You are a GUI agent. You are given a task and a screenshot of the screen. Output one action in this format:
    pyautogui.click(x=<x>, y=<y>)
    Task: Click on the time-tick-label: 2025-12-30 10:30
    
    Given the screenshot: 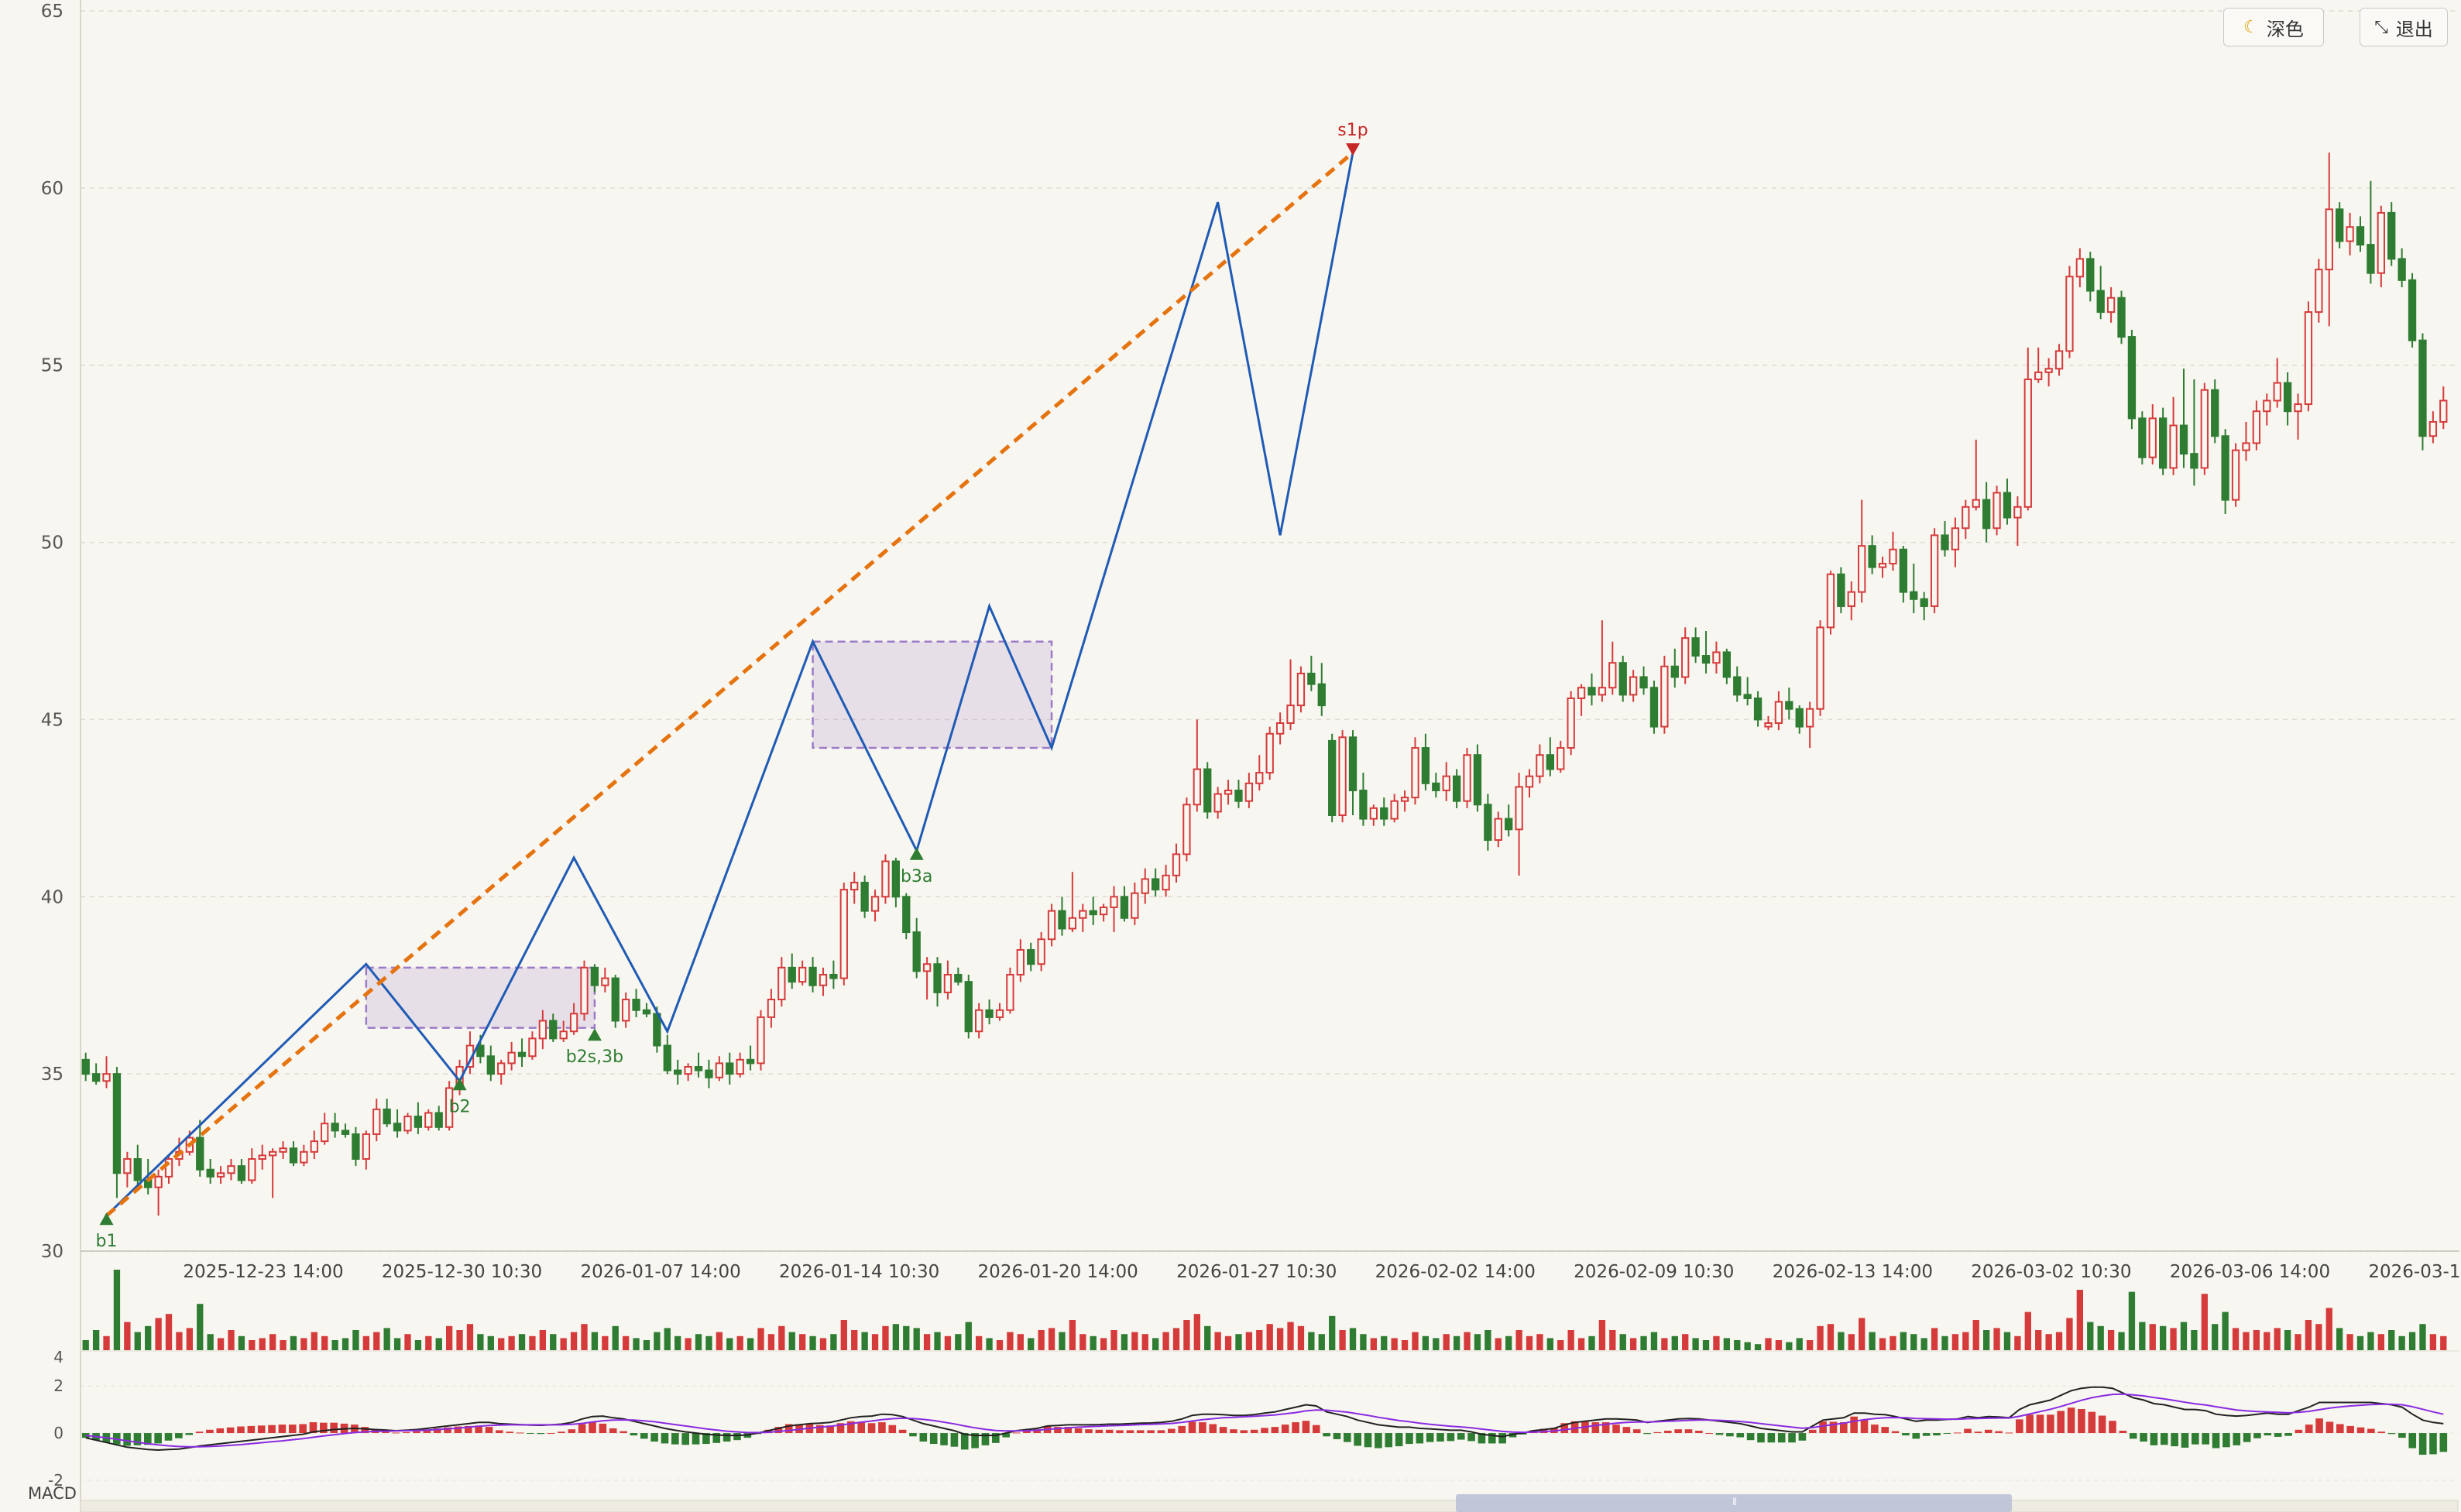 What is the action you would take?
    pyautogui.click(x=462, y=1272)
    